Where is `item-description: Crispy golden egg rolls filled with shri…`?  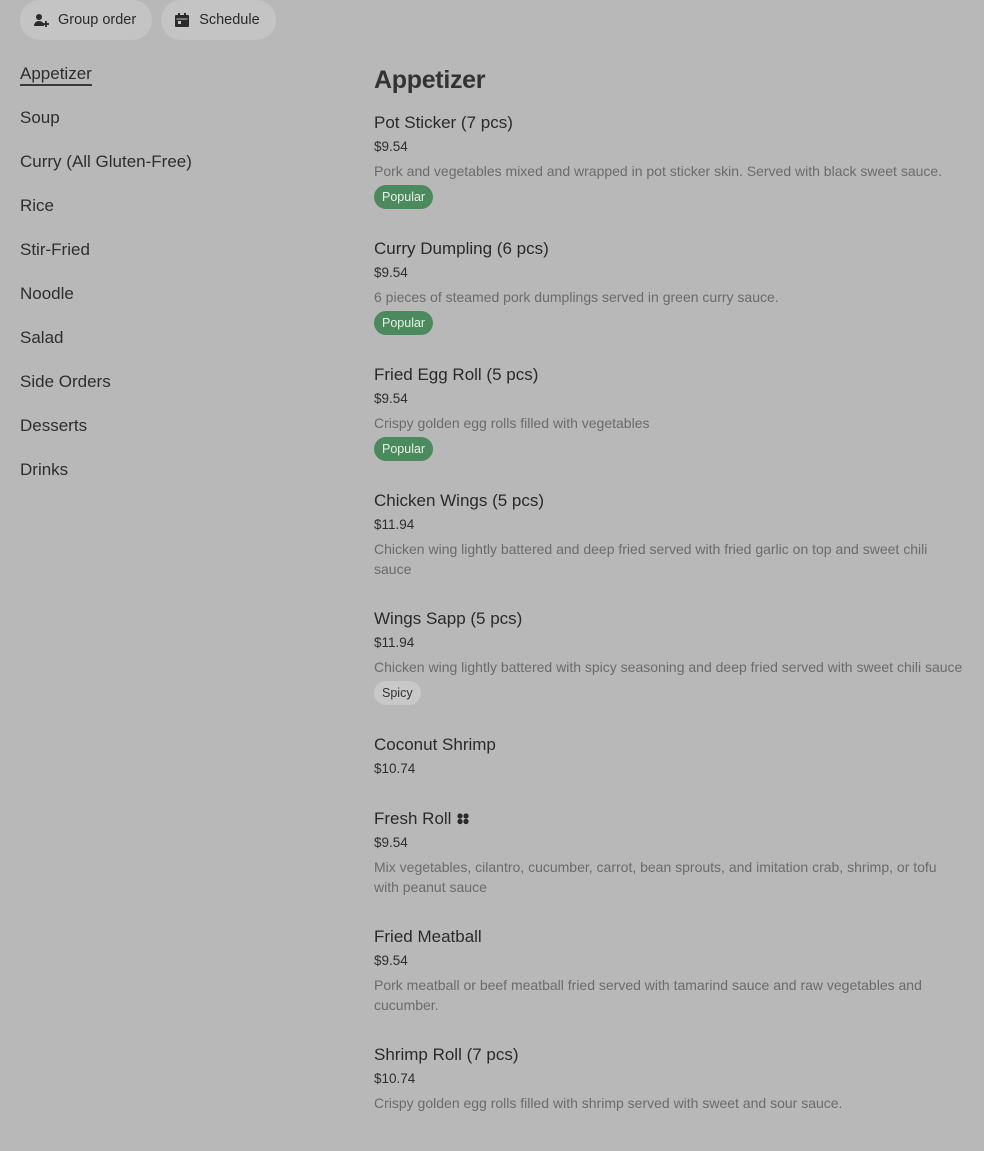
item-description: Crispy golden egg rolls filled with shri… is located at coordinates (608, 1103).